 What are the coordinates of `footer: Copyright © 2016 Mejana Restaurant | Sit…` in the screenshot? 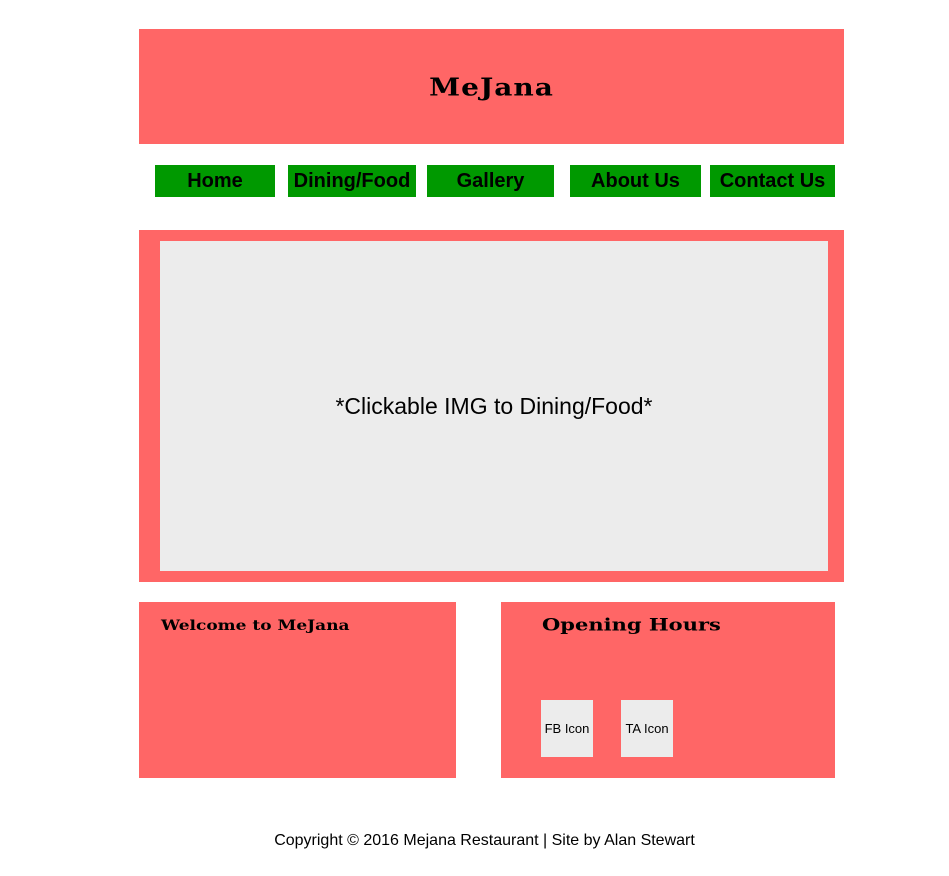 It's located at (479, 841).